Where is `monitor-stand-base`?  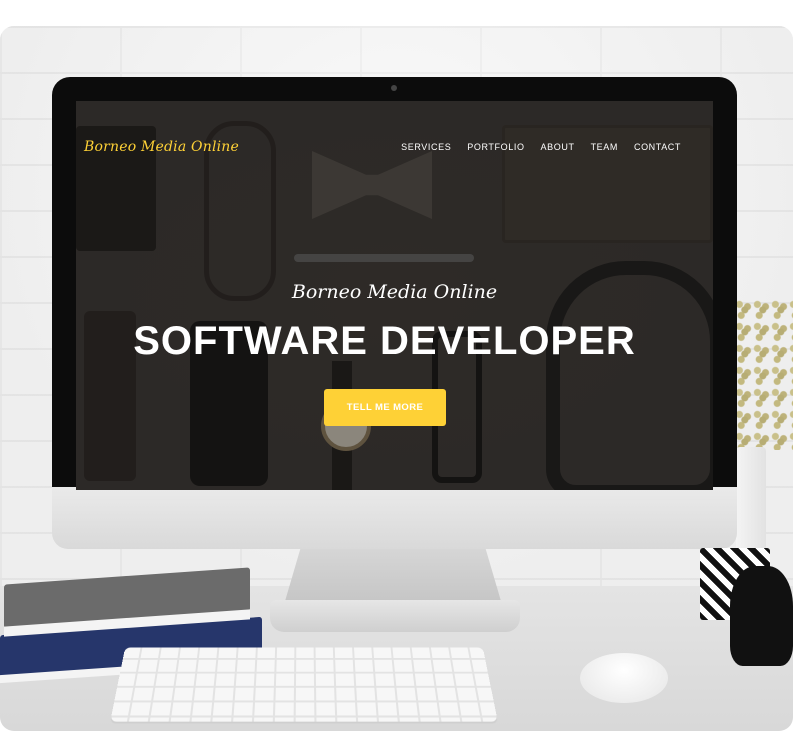 monitor-stand-base is located at coordinates (395, 616).